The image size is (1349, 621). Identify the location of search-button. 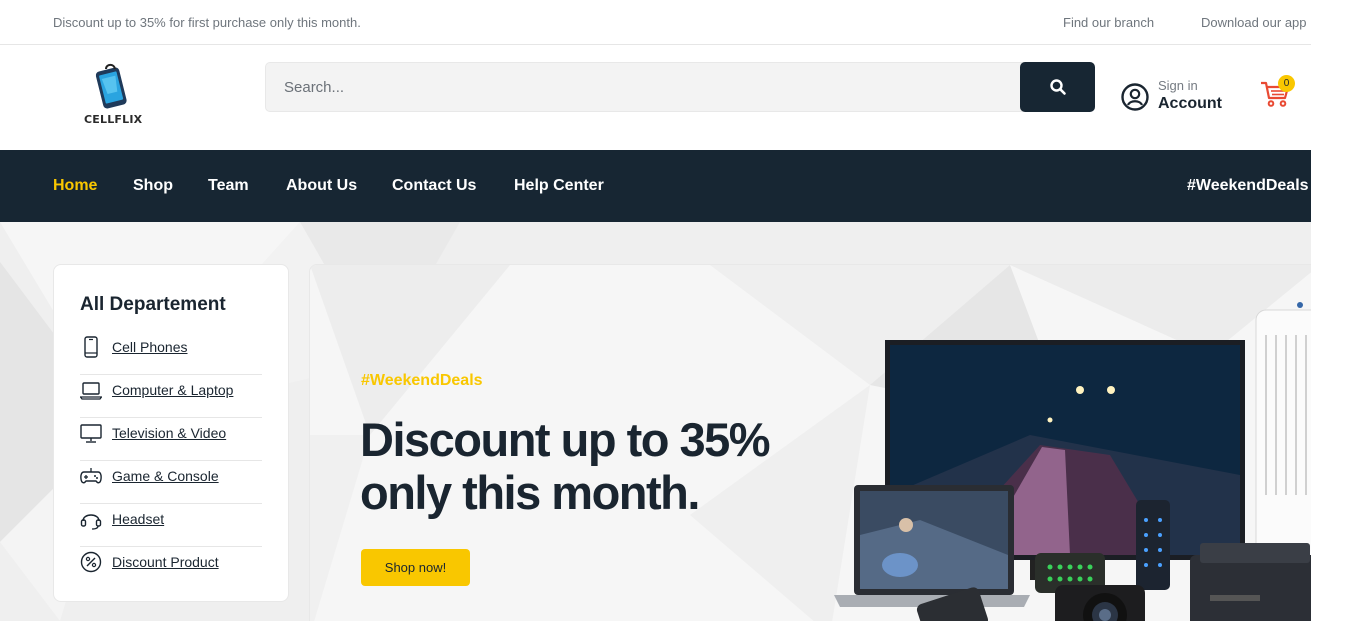
(1057, 87).